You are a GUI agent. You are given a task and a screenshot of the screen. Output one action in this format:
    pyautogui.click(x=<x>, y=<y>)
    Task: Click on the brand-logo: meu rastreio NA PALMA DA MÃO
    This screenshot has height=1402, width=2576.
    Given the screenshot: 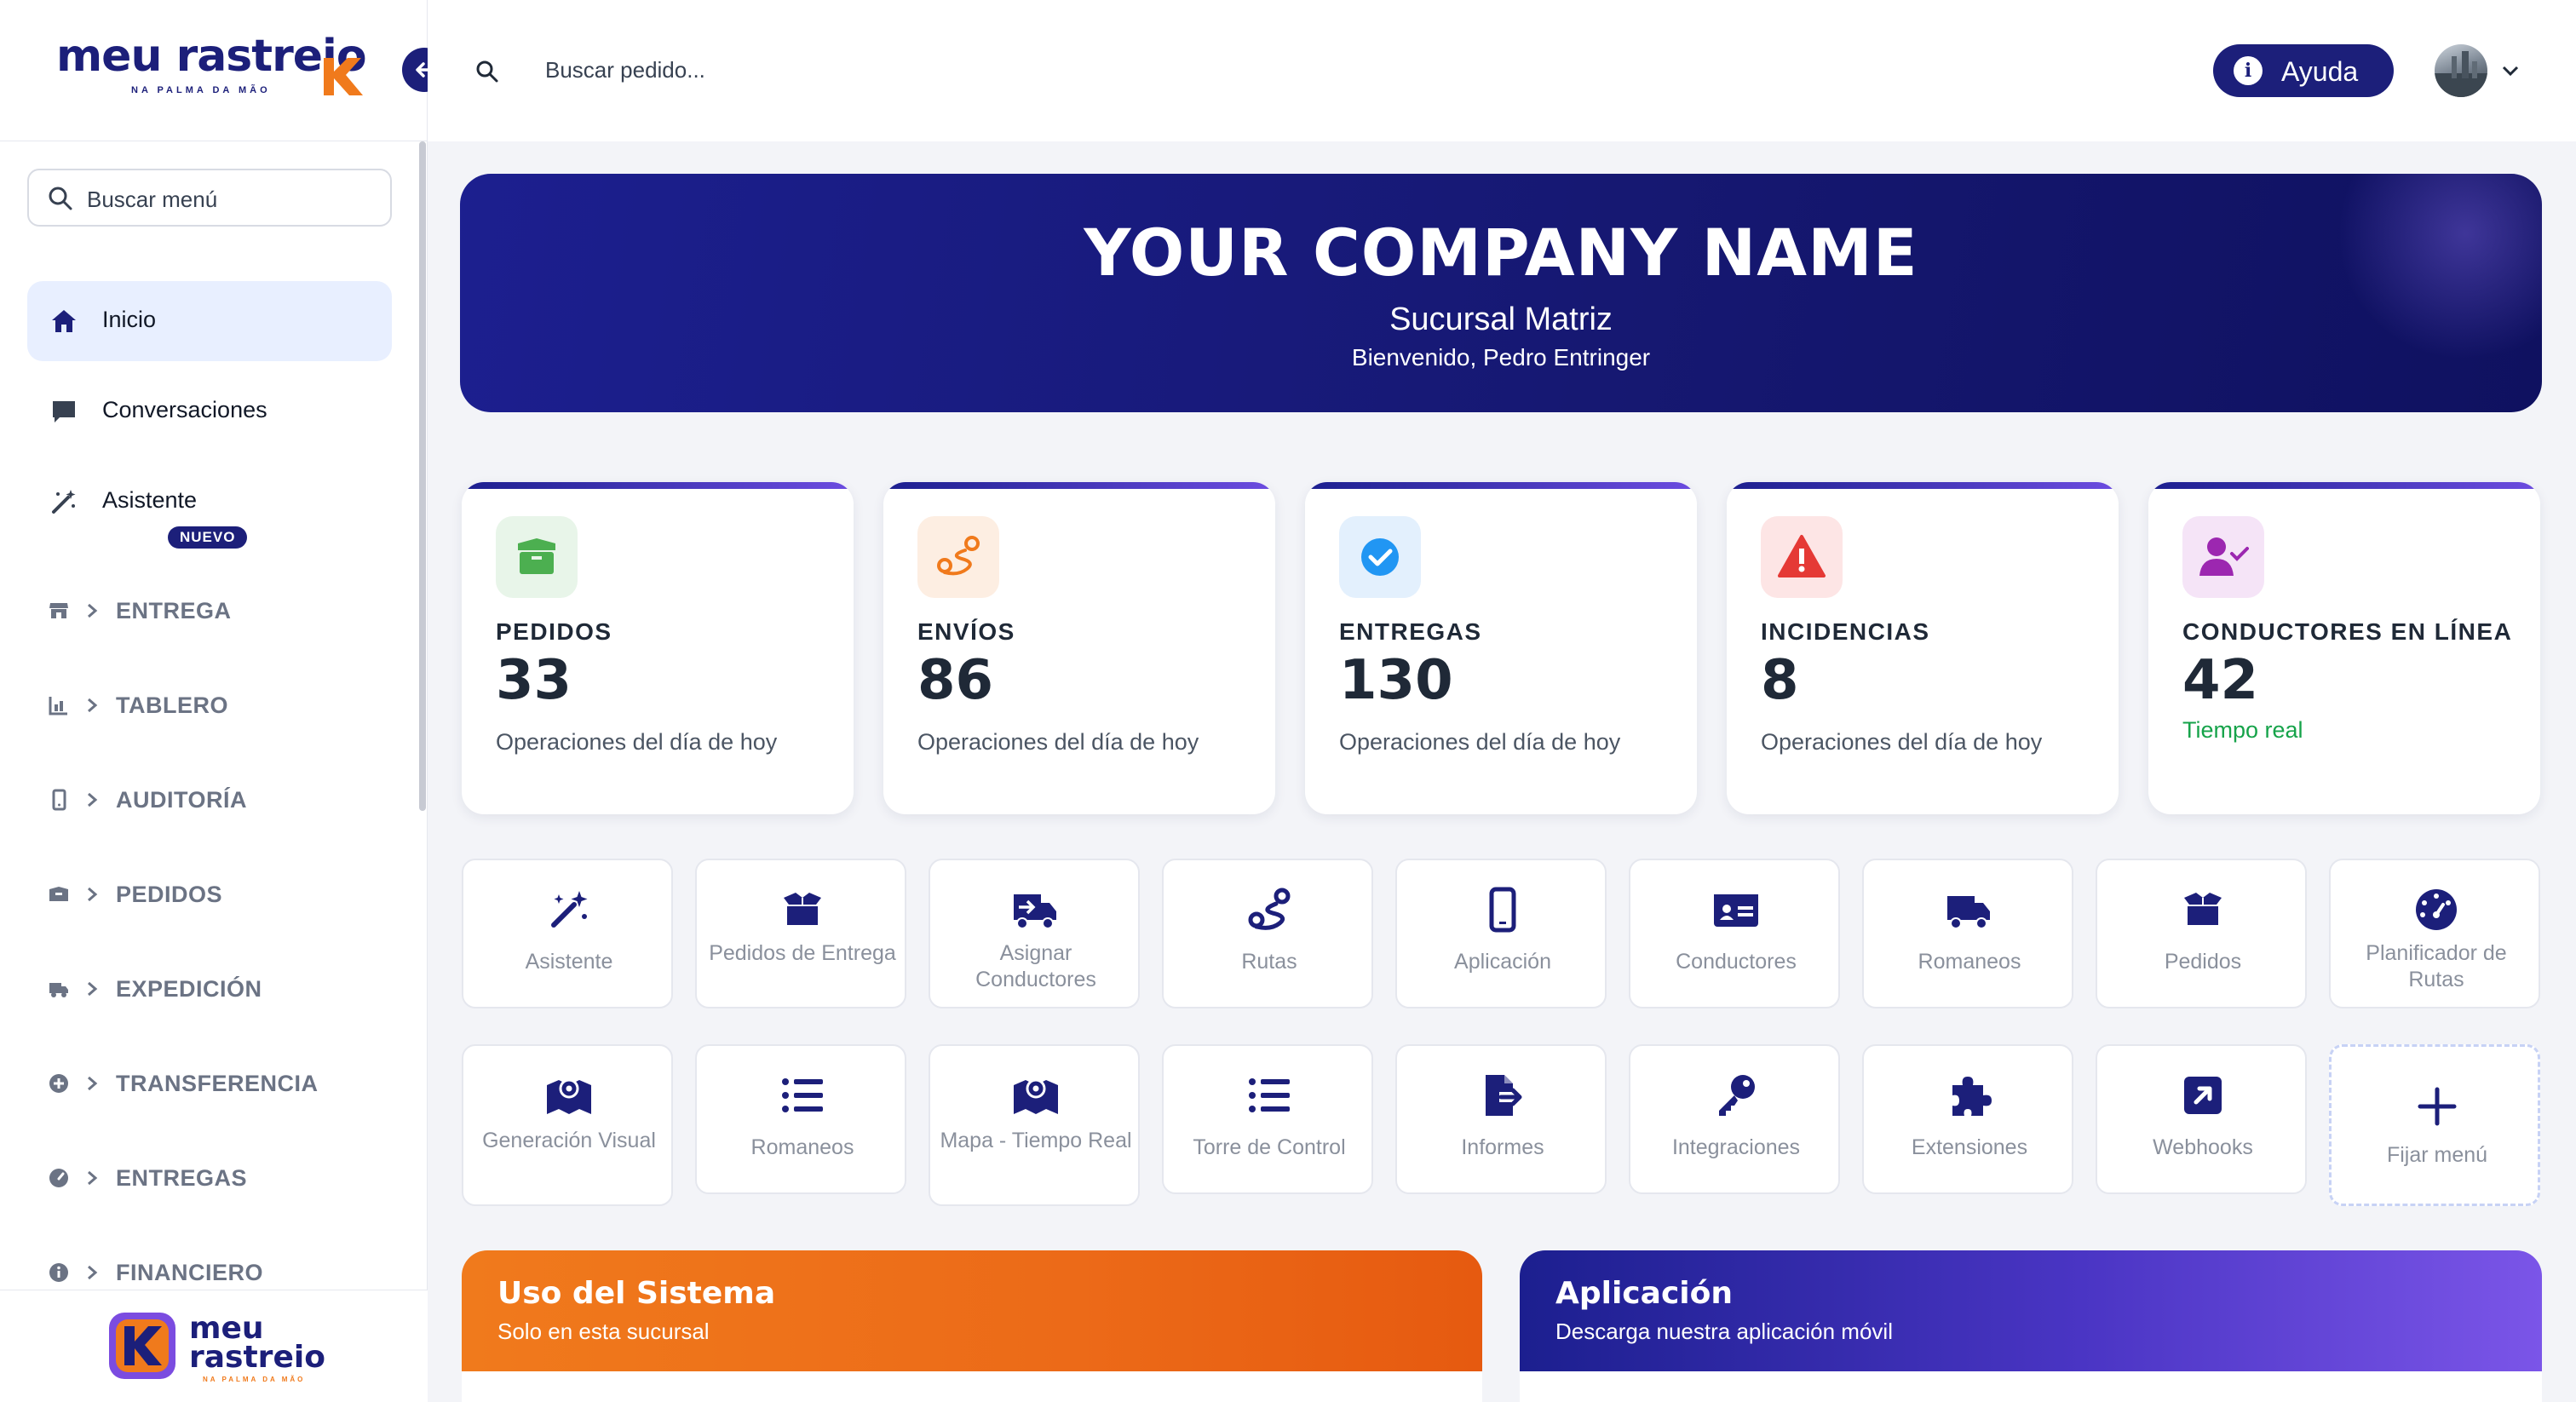 What is the action you would take?
    pyautogui.click(x=214, y=70)
    